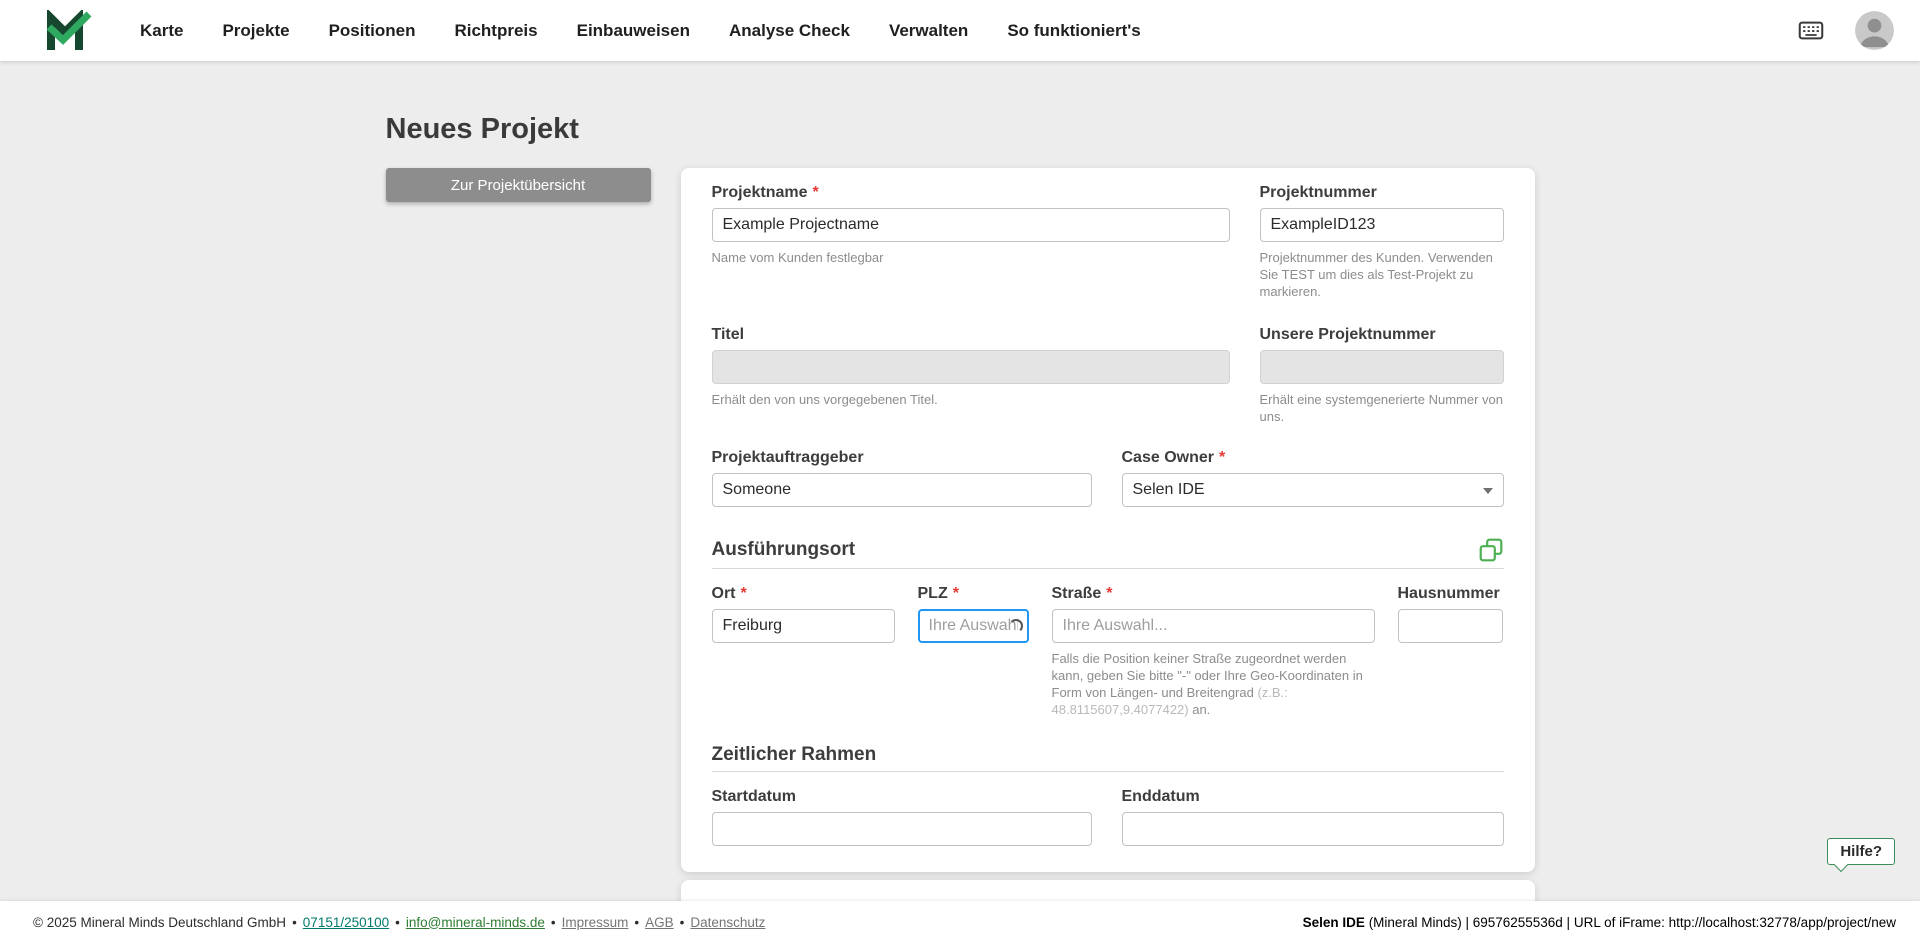 Image resolution: width=1920 pixels, height=943 pixels. Describe the element at coordinates (69, 30) in the screenshot. I see `mineral-minds-logo-icon` at that location.